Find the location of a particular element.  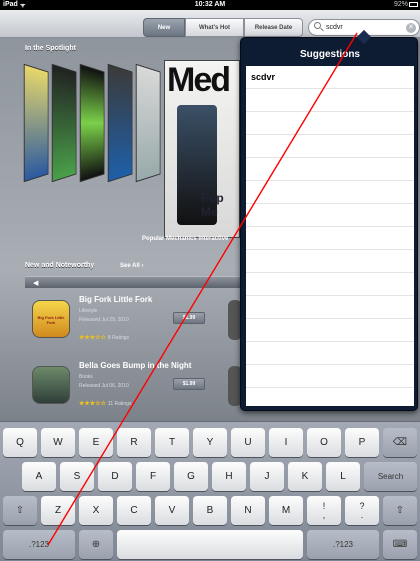

magazine-masthead: Med is located at coordinates (199, 80).